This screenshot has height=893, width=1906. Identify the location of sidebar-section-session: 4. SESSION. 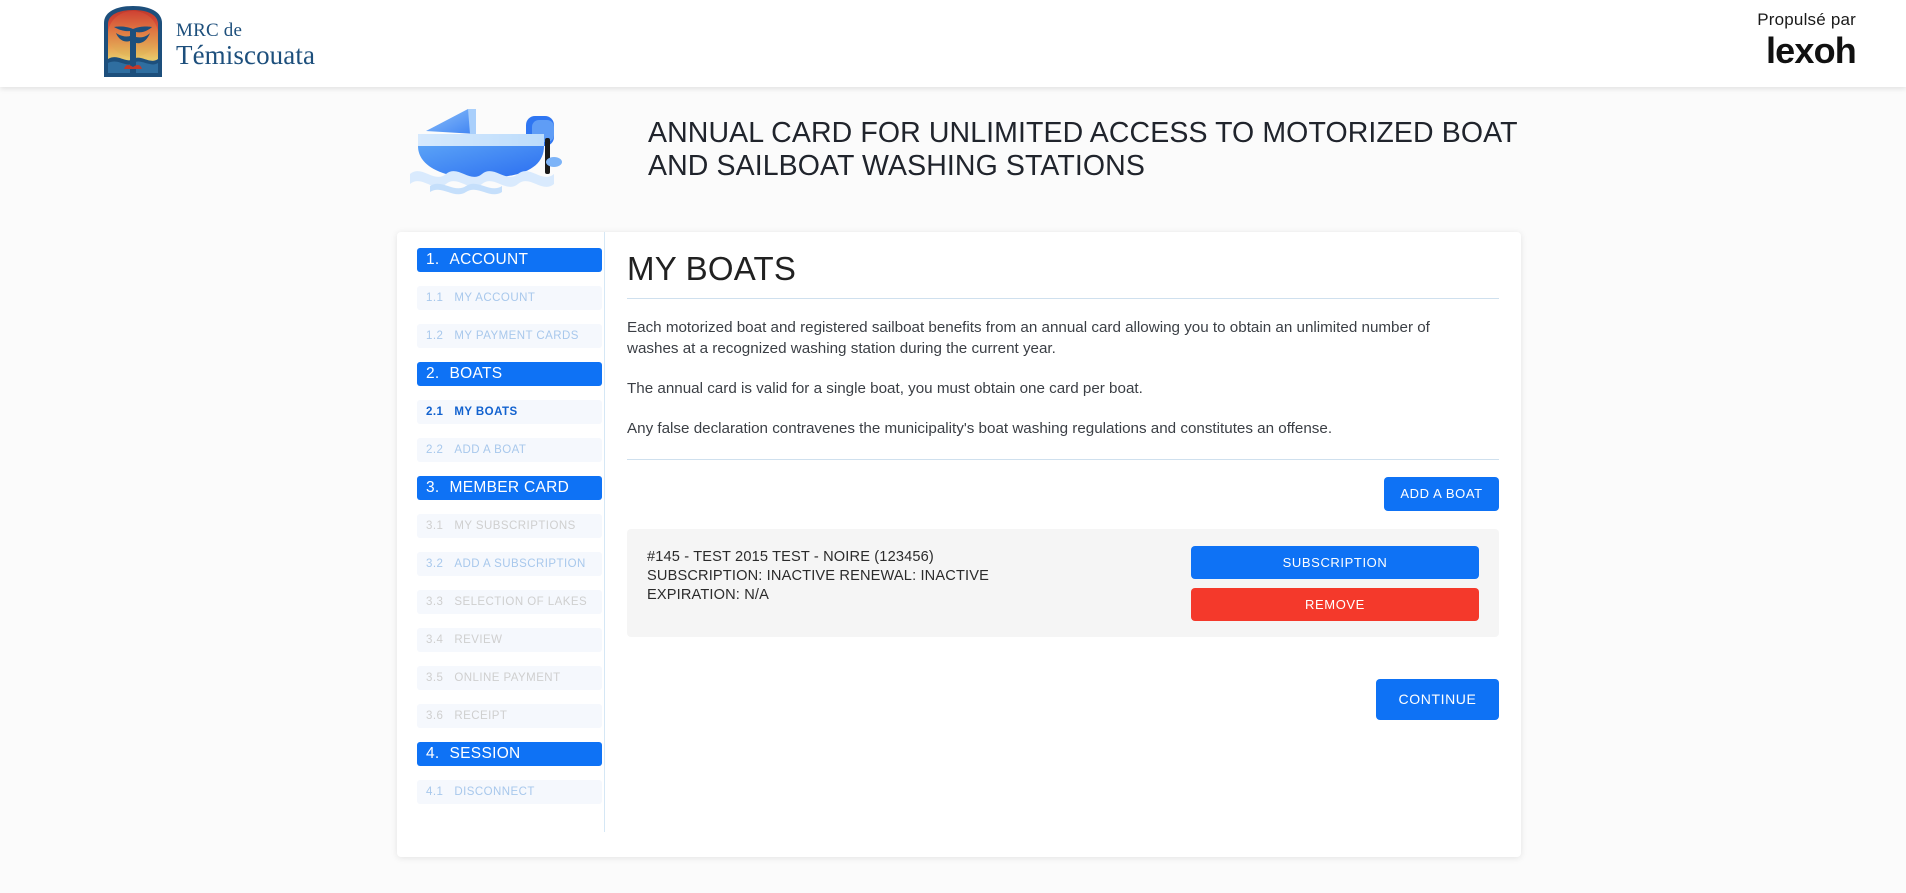
(509, 754).